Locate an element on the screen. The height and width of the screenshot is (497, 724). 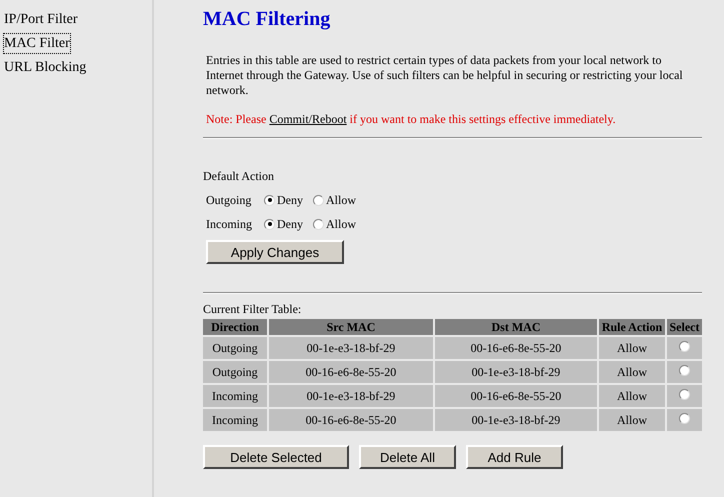
sidebar-link: URL Blocking is located at coordinates (45, 67).